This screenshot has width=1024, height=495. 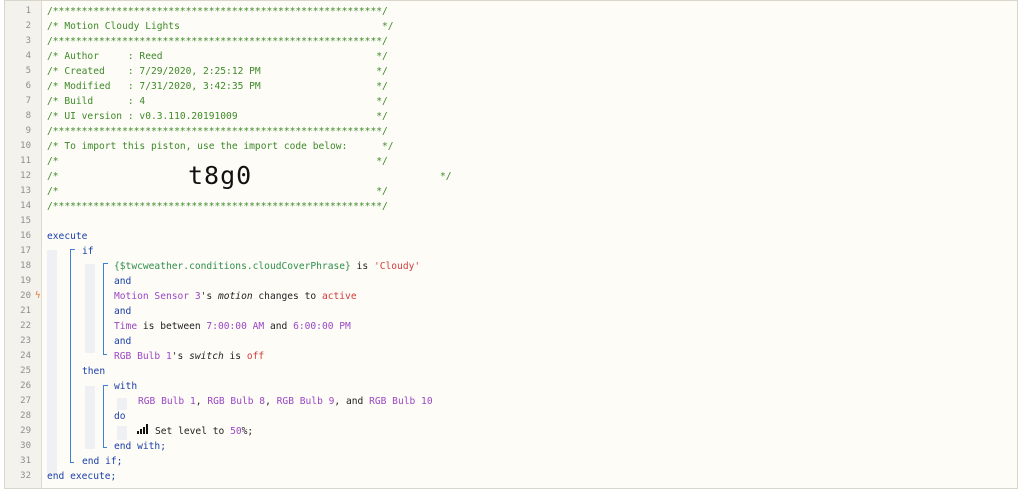 I want to click on attribute-motion: motion, so click(x=235, y=296).